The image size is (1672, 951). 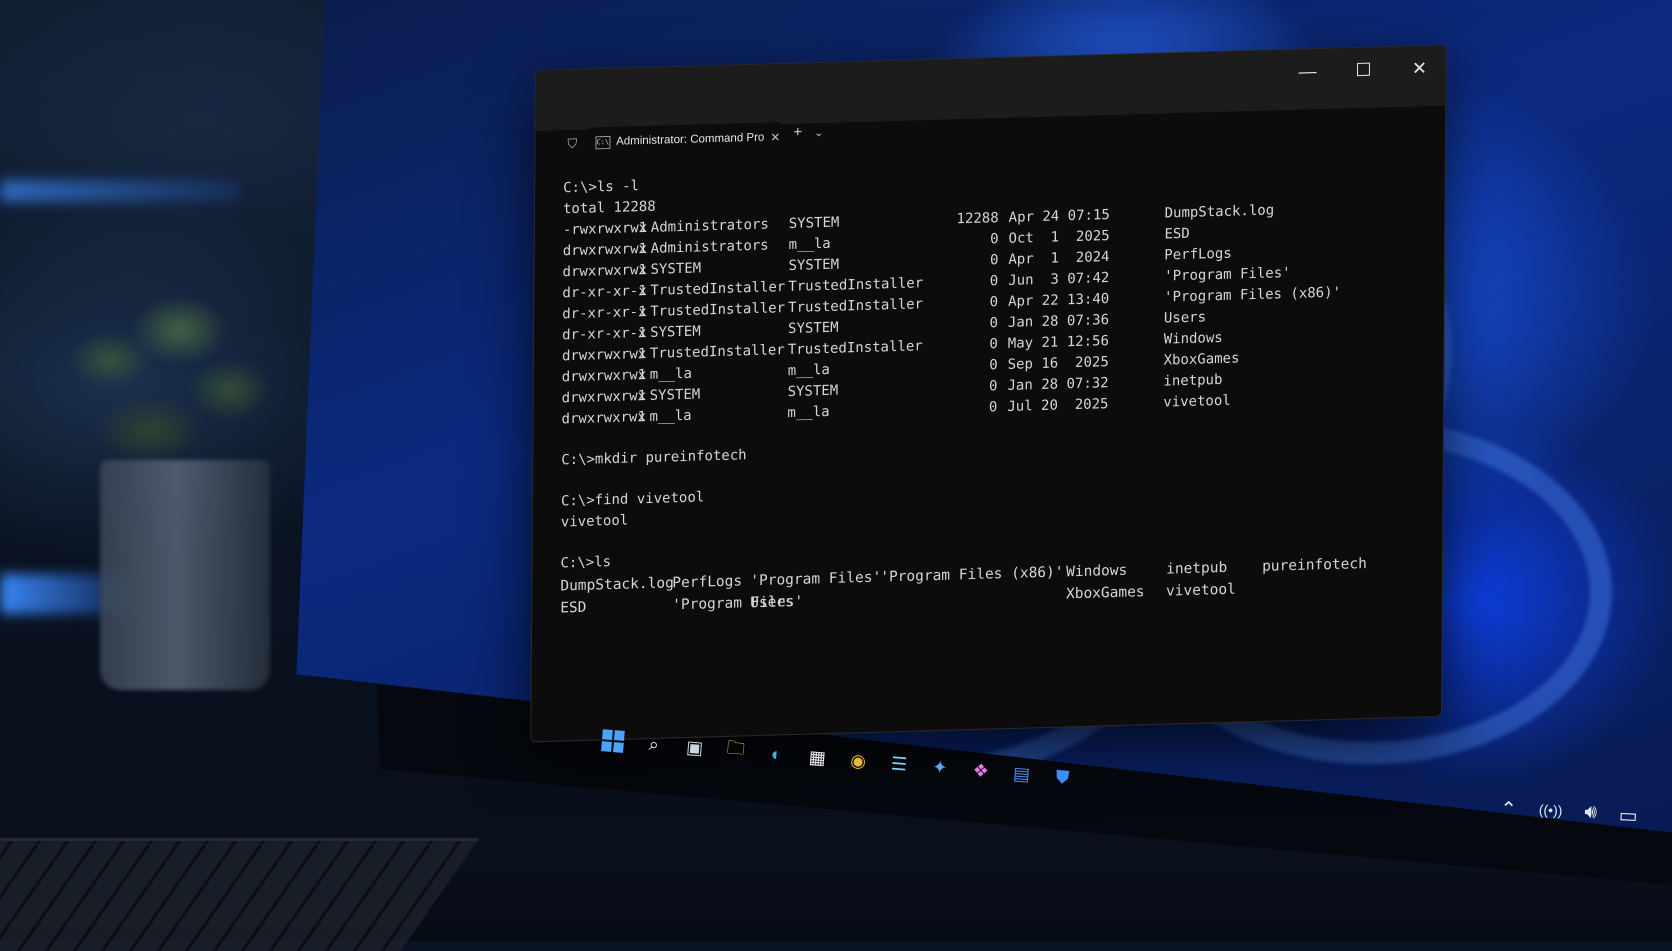 I want to click on keyboard, so click(x=240, y=894).